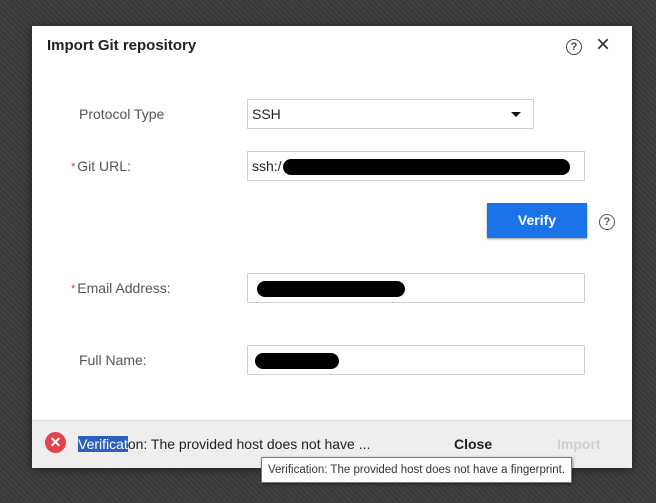  I want to click on redacted-email, so click(331, 289).